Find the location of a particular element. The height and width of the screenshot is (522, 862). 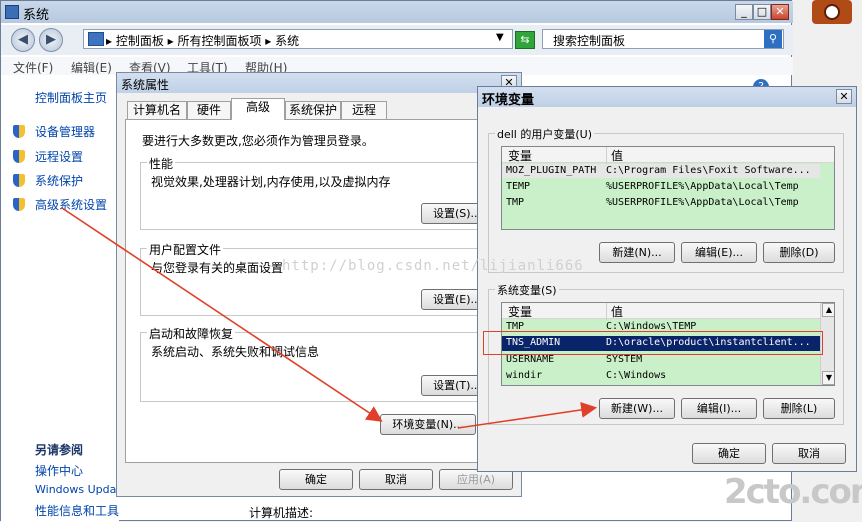

site-logo: 2cto.com is located at coordinates (790, 495).